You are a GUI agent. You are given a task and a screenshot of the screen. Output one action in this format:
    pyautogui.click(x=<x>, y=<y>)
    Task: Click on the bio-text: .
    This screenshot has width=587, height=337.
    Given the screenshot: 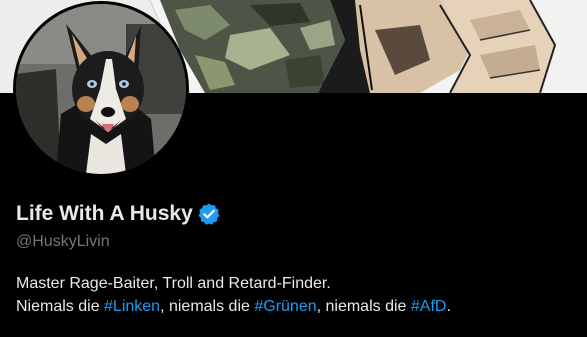 What is the action you would take?
    pyautogui.click(x=448, y=306)
    